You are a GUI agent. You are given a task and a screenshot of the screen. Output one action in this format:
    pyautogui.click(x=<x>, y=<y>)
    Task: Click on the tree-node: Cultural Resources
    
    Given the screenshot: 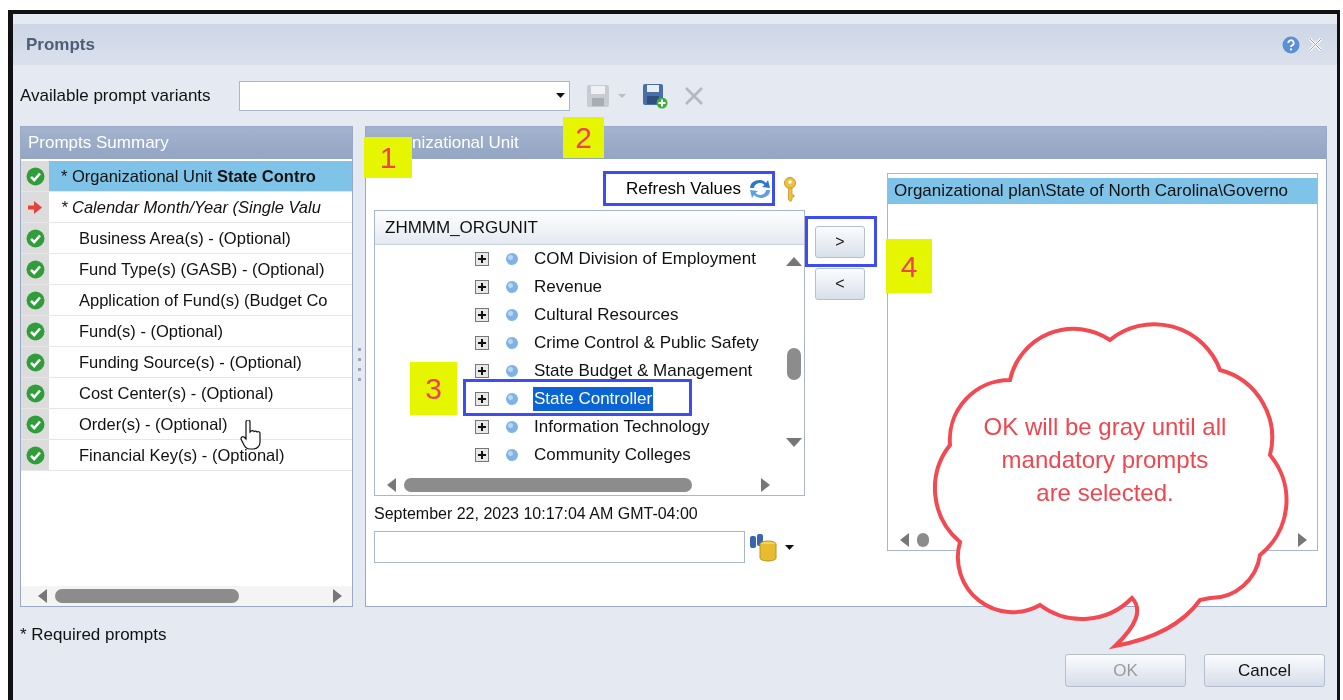 What is the action you would take?
    pyautogui.click(x=606, y=315)
    